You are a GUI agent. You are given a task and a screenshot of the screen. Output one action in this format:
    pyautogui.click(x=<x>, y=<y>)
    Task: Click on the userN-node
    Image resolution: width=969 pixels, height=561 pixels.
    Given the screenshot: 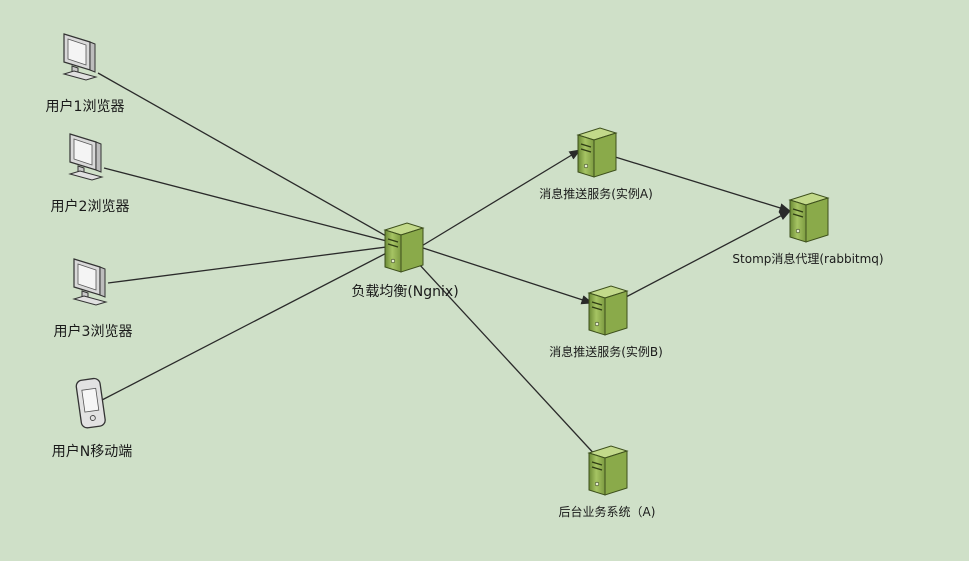 What is the action you would take?
    pyautogui.click(x=90, y=403)
    